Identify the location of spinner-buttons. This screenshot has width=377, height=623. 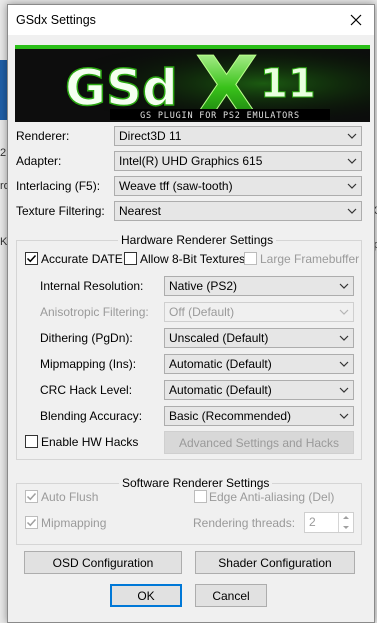
(345, 522).